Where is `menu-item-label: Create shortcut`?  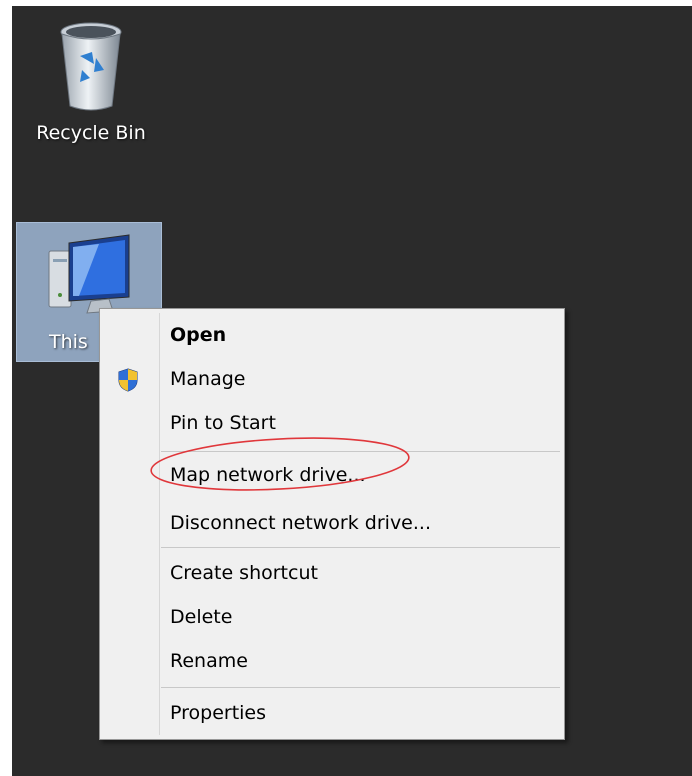
menu-item-label: Create shortcut is located at coordinates (244, 573).